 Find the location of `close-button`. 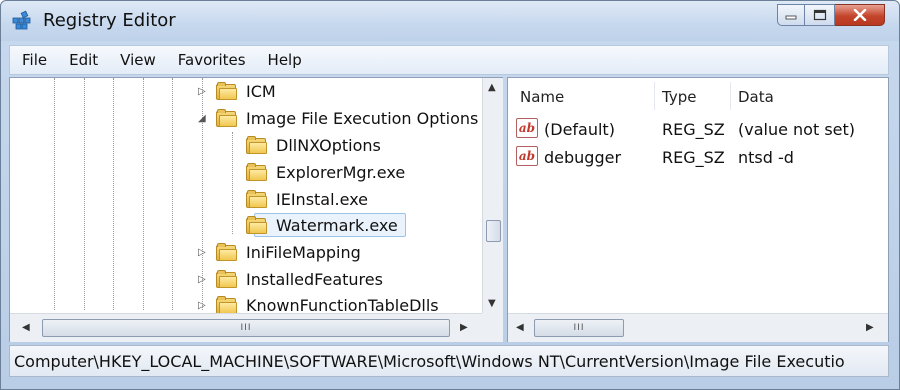

close-button is located at coordinates (860, 15).